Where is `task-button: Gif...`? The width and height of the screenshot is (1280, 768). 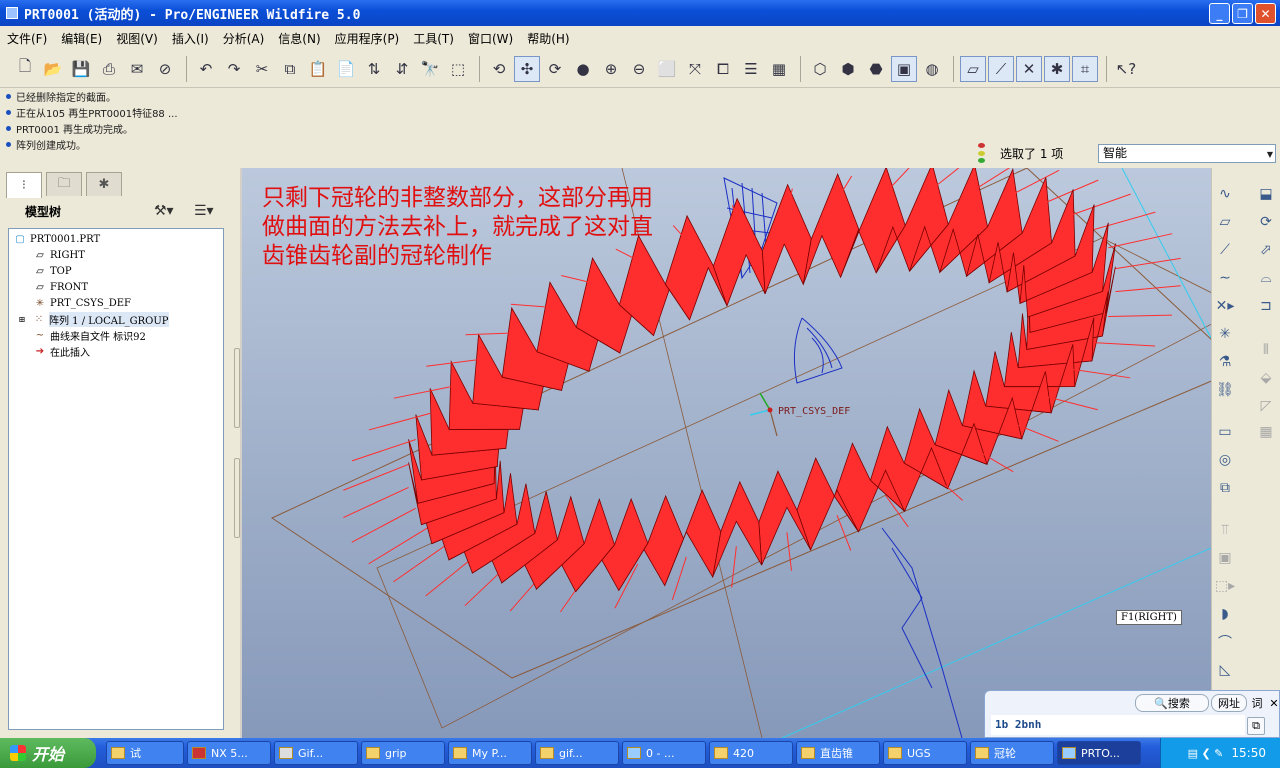 task-button: Gif... is located at coordinates (316, 753).